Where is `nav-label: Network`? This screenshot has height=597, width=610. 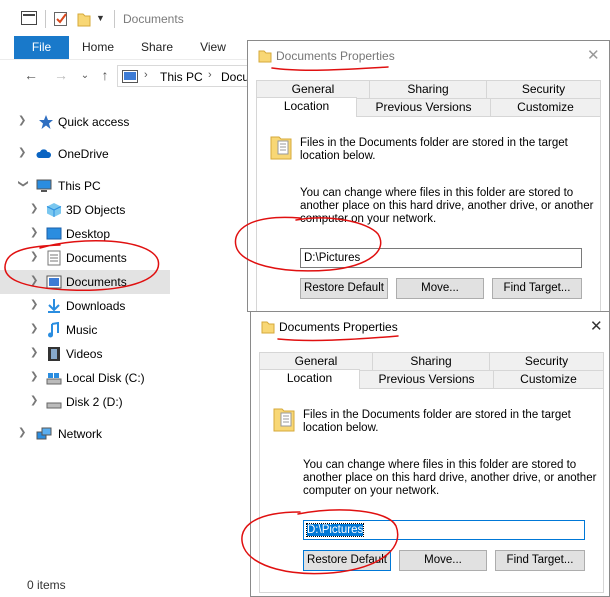 nav-label: Network is located at coordinates (80, 434).